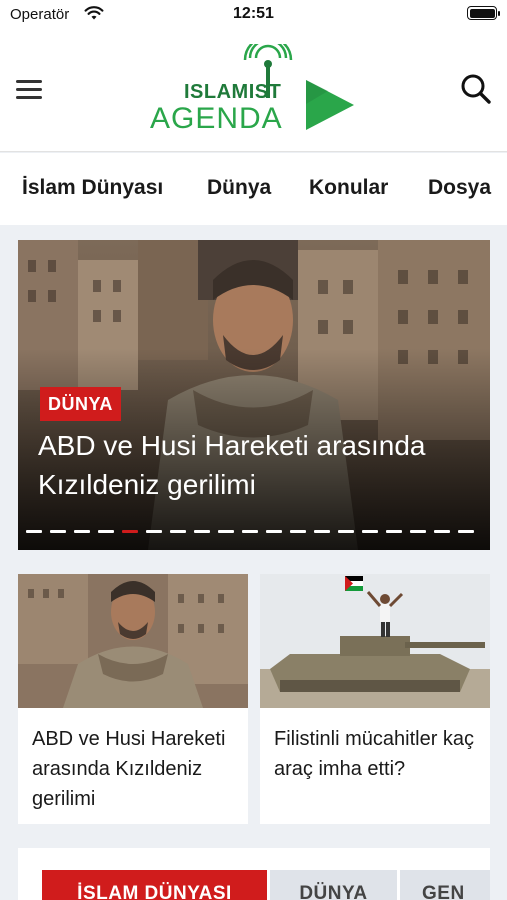 The height and width of the screenshot is (900, 507). I want to click on clock: 12:51, so click(253, 13).